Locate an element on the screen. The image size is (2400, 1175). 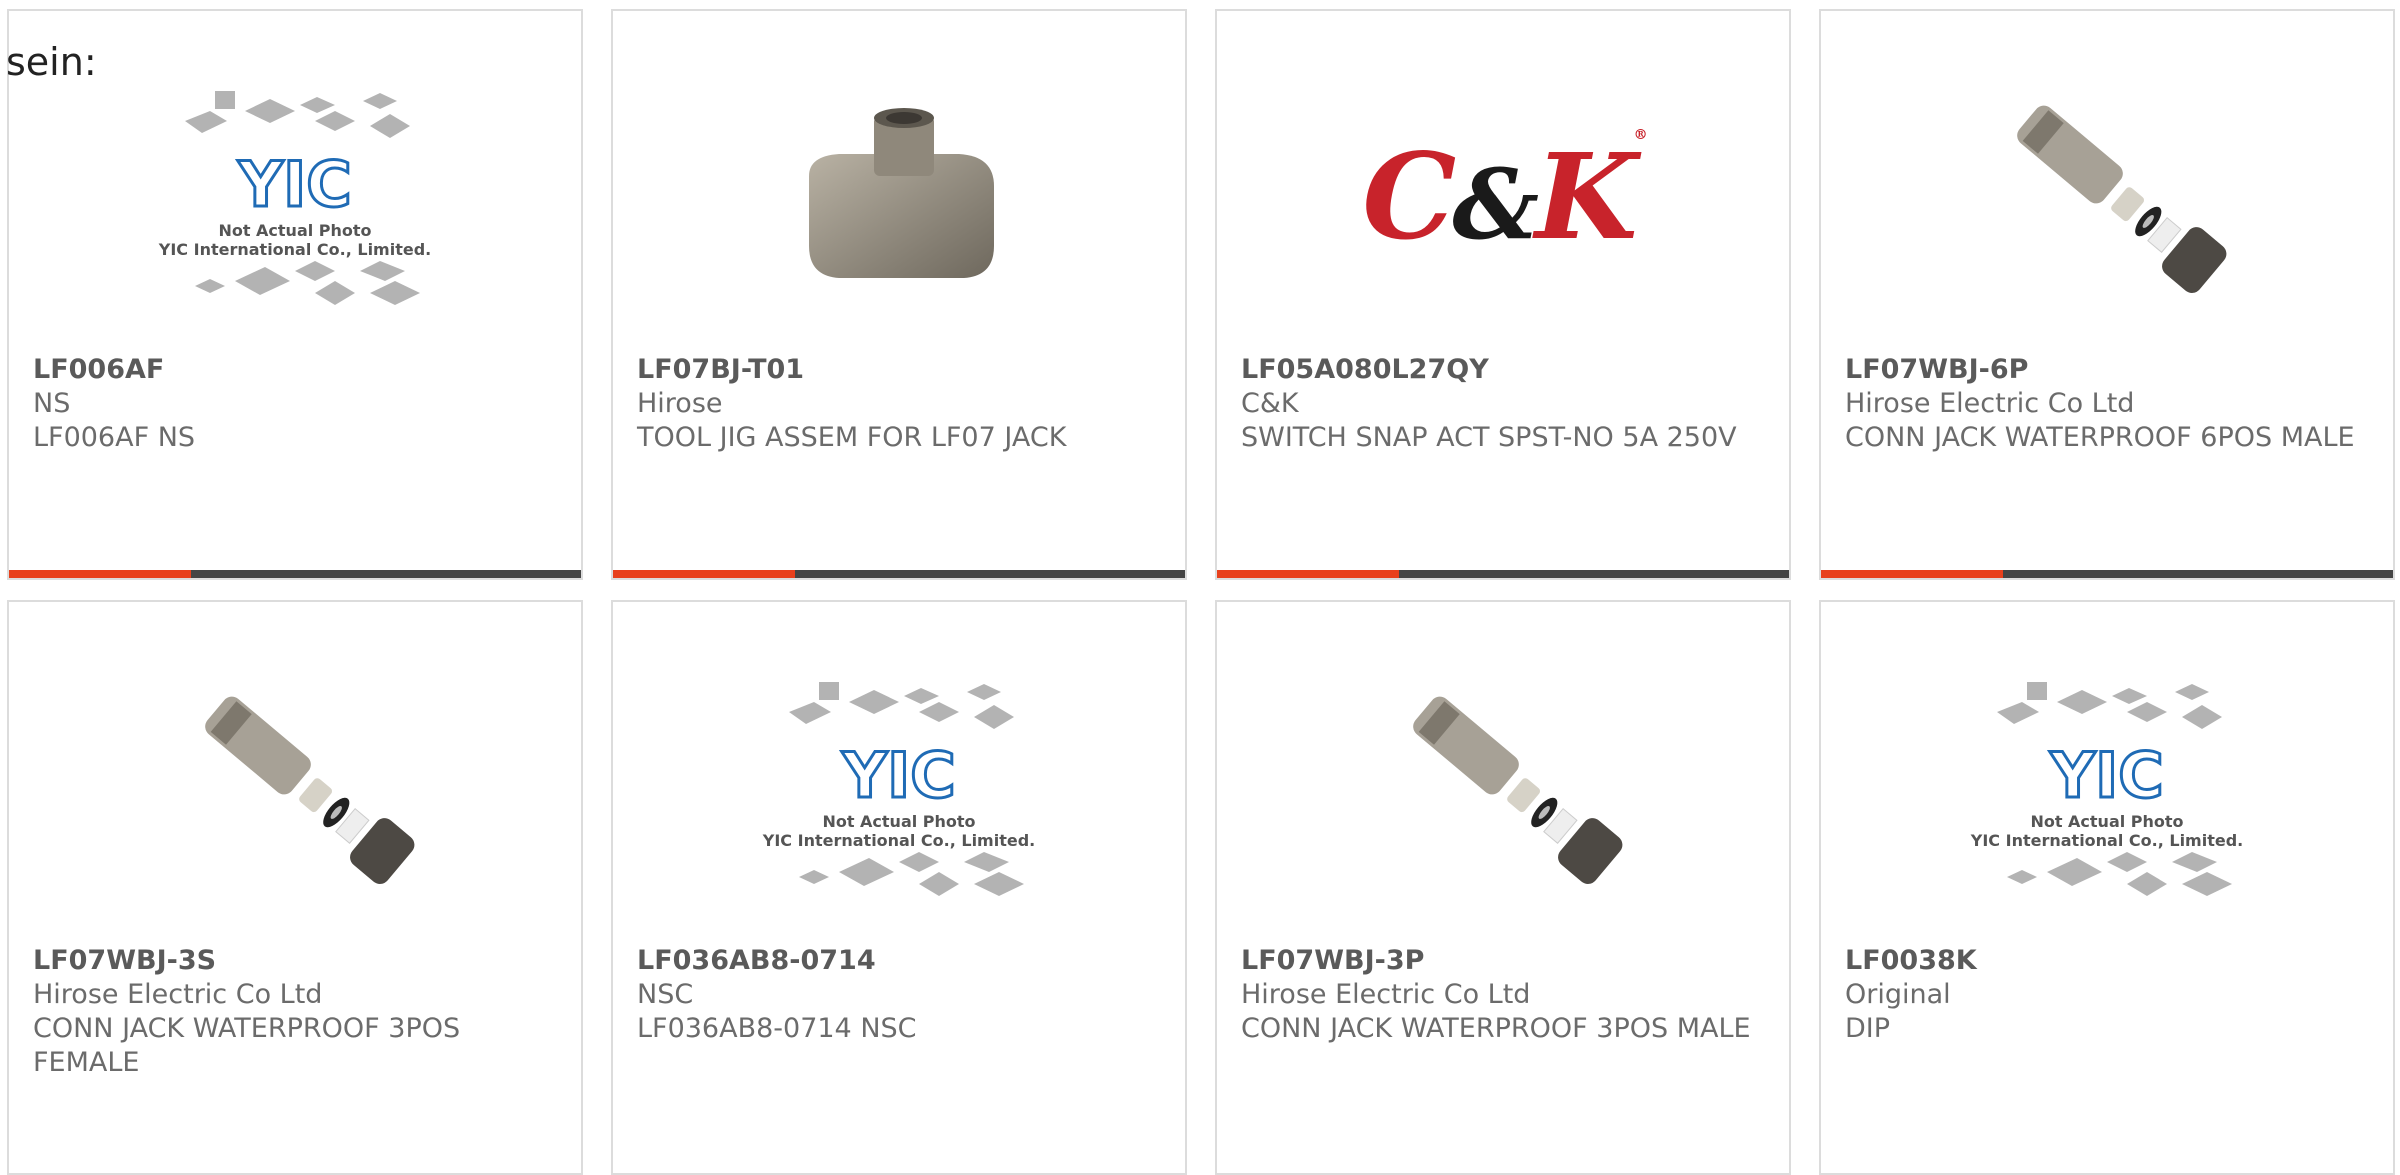
part-number-link: LF07WBJ-6P is located at coordinates (2107, 370).